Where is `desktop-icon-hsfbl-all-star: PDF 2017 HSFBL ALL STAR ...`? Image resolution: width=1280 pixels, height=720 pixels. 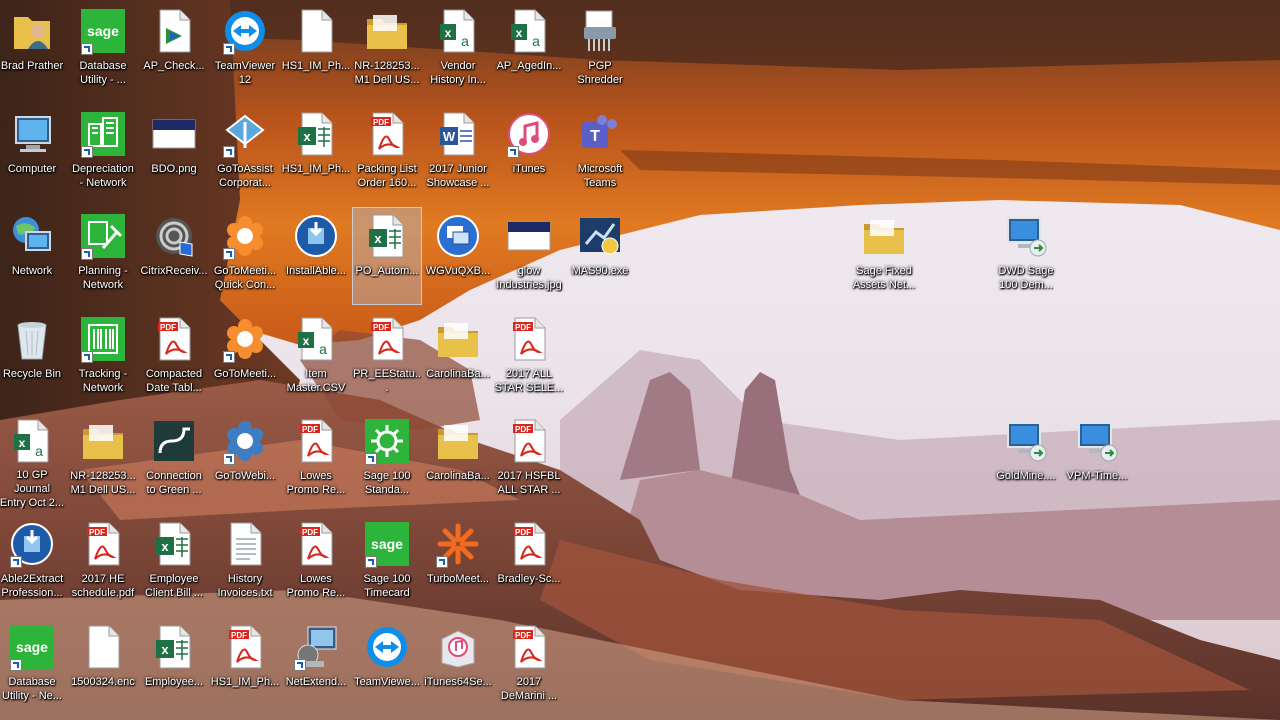 desktop-icon-hsfbl-all-star: PDF 2017 HSFBL ALL STAR ... is located at coordinates (529, 461).